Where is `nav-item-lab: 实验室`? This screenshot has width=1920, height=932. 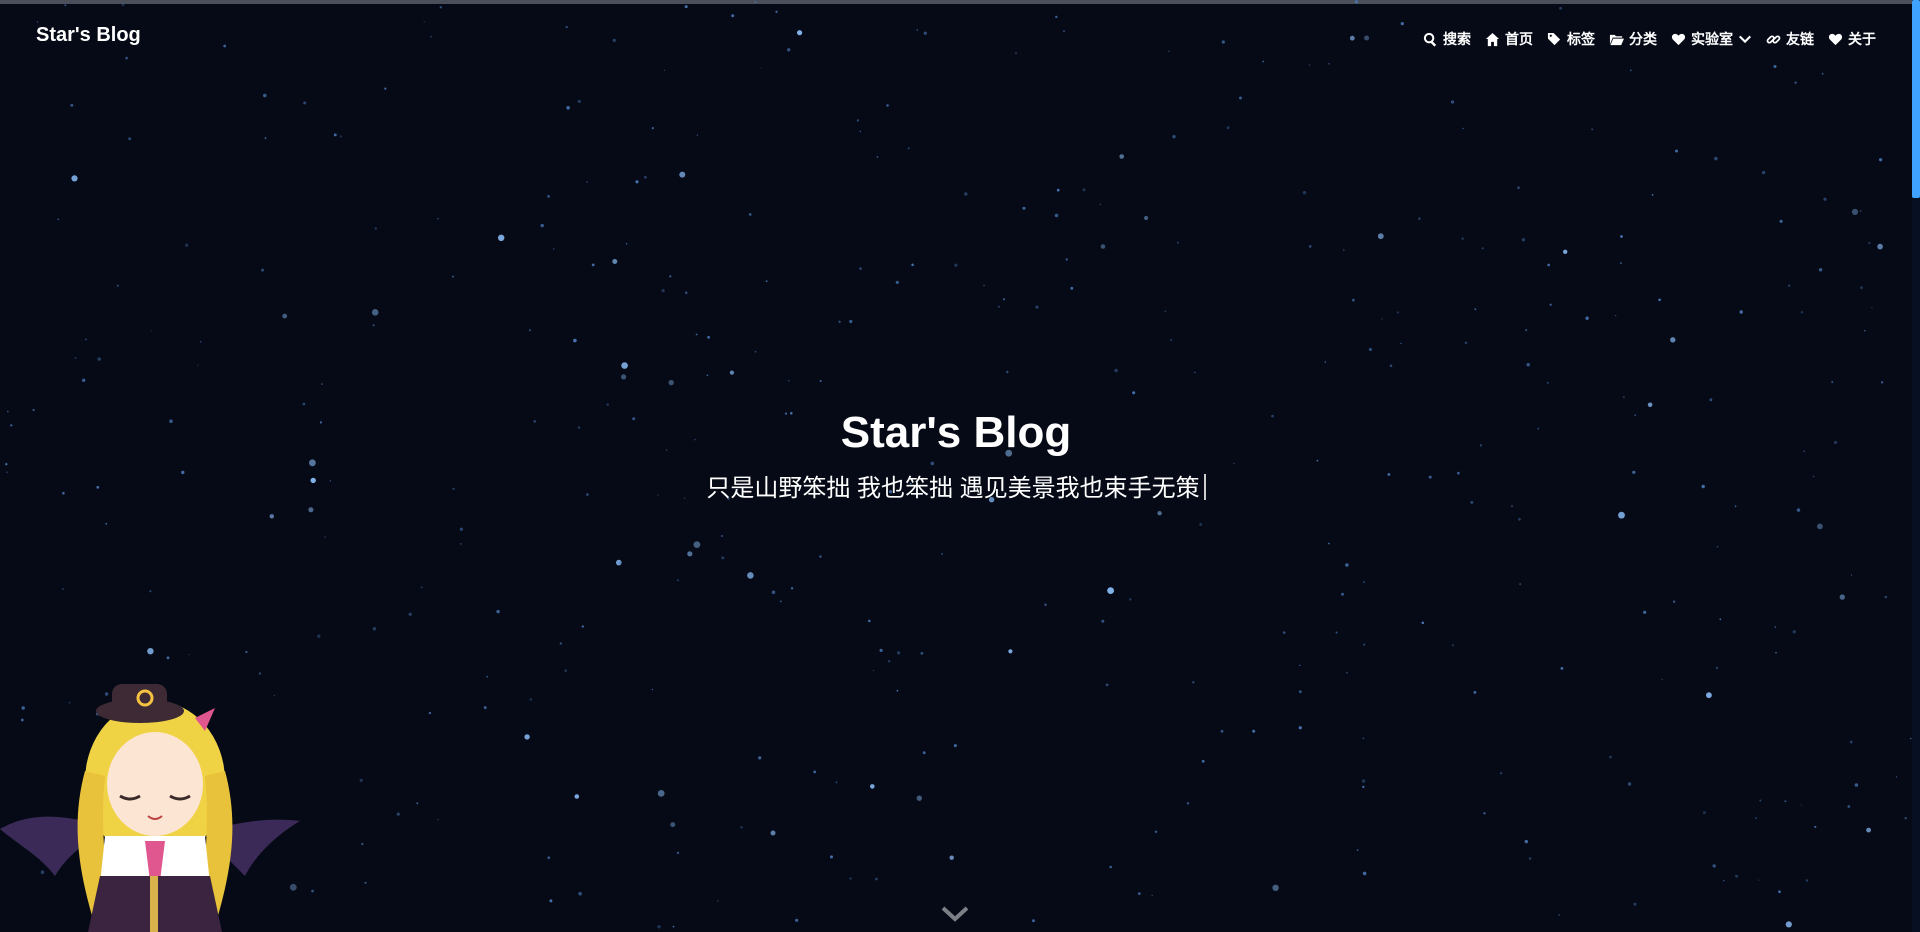 nav-item-lab: 实验室 is located at coordinates (1711, 39).